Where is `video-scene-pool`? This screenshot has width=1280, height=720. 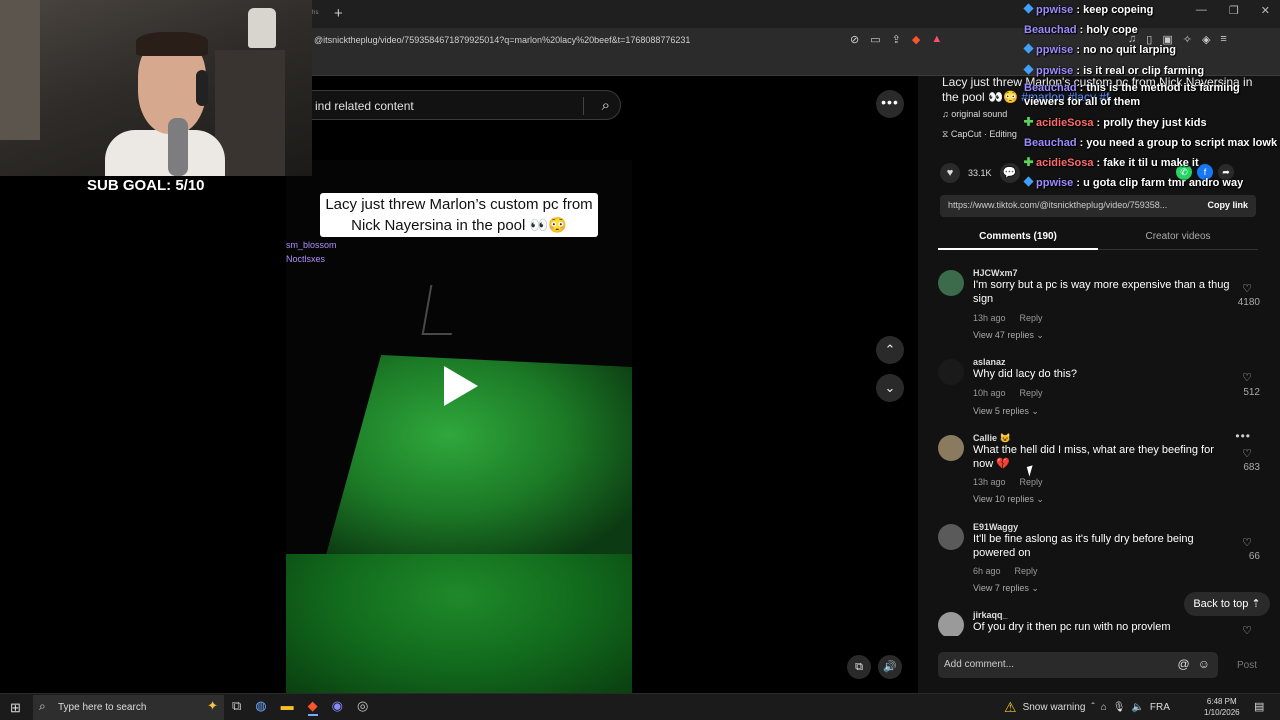
video-scene-pool is located at coordinates (479, 455).